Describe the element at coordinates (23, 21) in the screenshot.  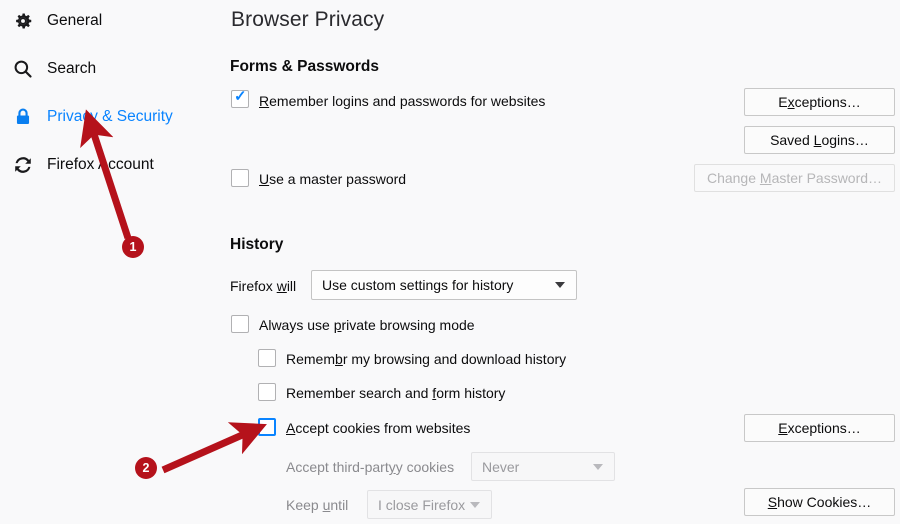
I see `gear-icon` at that location.